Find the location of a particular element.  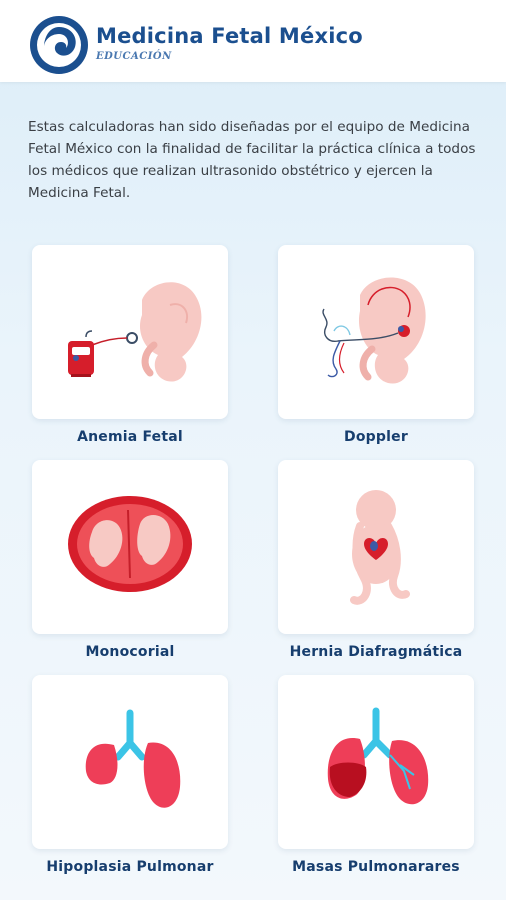

app-header: Medicina Fetal México EDUCACIÓN is located at coordinates (253, 41).